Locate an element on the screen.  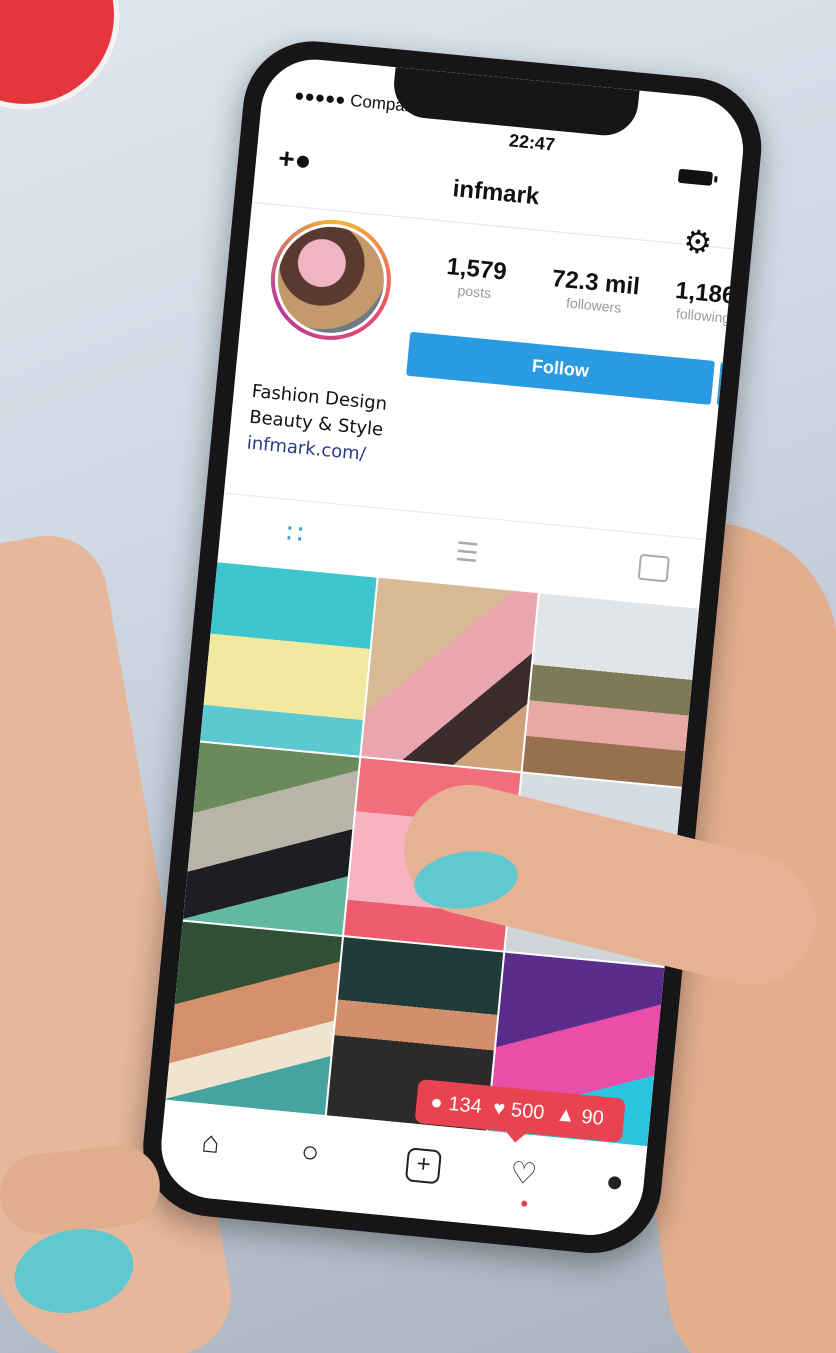
list-icon: ☰ is located at coordinates (467, 552).